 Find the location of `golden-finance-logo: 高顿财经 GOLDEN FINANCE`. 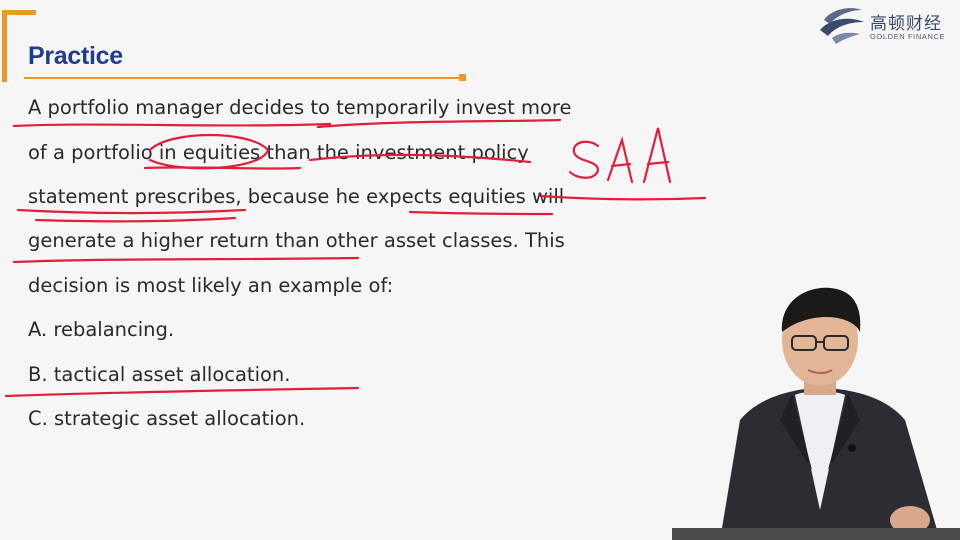

golden-finance-logo: 高顿财经 GOLDEN FINANCE is located at coordinates (888, 24).